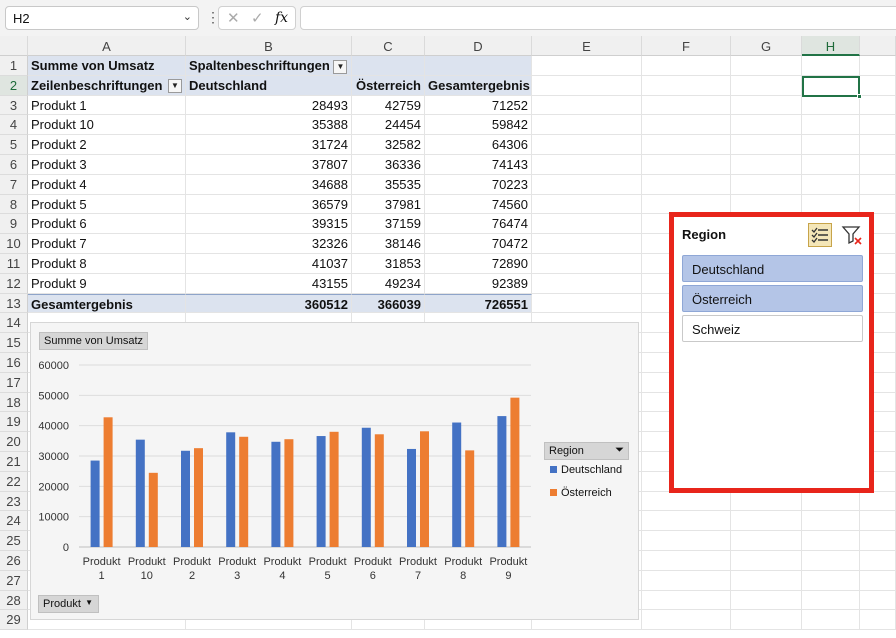 The image size is (896, 638). I want to click on multi-select-icon, so click(820, 235).